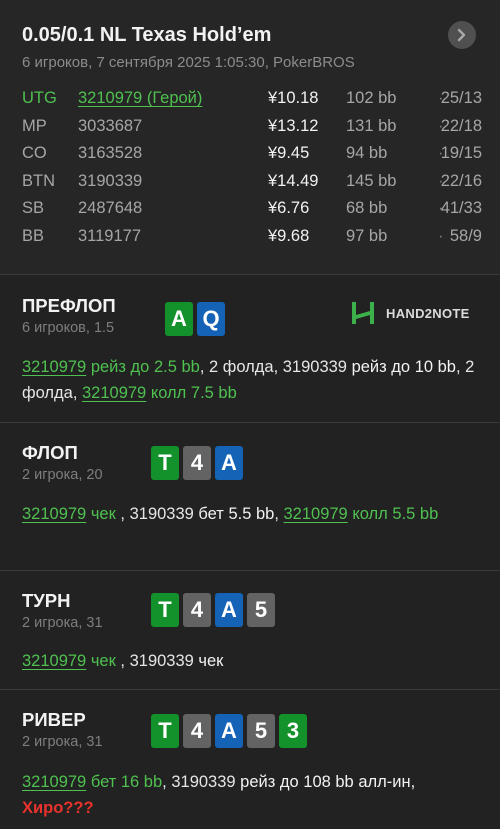 Image resolution: width=500 pixels, height=829 pixels. I want to click on player-stack: ¥14.49, so click(293, 180).